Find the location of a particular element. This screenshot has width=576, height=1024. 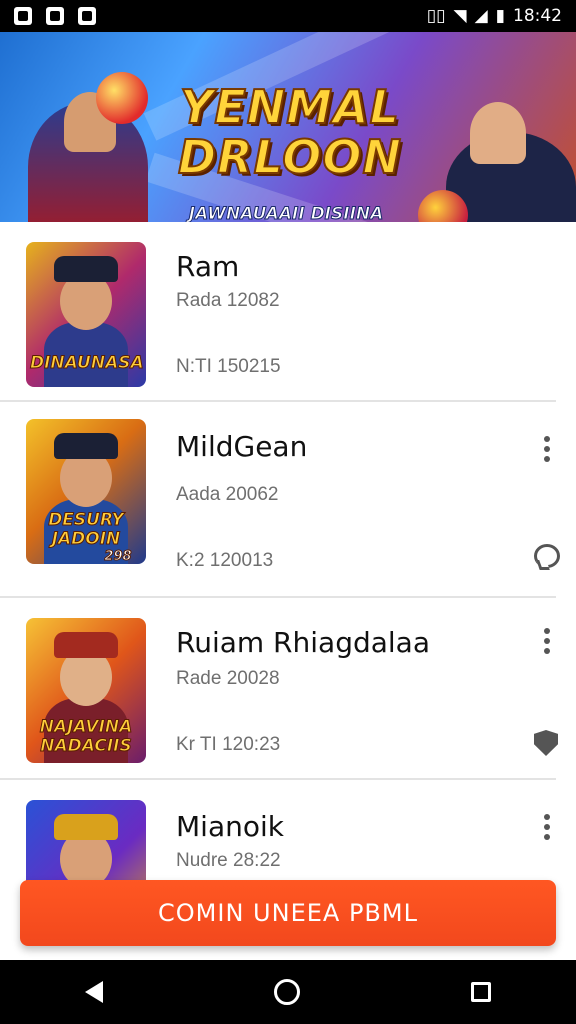

recent-apps-icon is located at coordinates (480, 992).